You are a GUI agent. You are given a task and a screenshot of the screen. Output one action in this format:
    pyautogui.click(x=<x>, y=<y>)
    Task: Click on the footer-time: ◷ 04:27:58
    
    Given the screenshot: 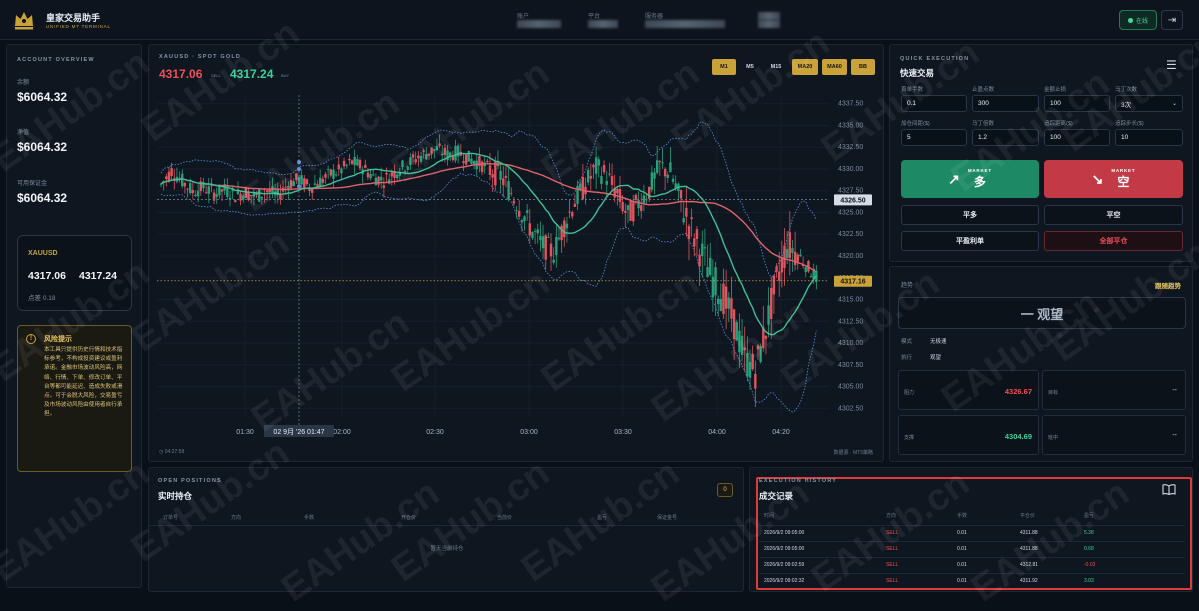 What is the action you would take?
    pyautogui.click(x=171, y=452)
    